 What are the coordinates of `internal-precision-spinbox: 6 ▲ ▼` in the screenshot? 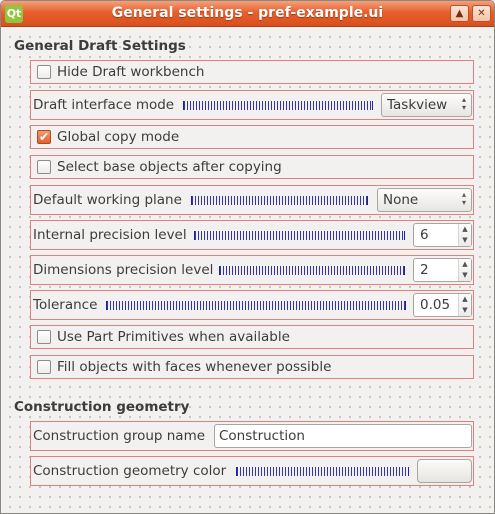 It's located at (442, 235).